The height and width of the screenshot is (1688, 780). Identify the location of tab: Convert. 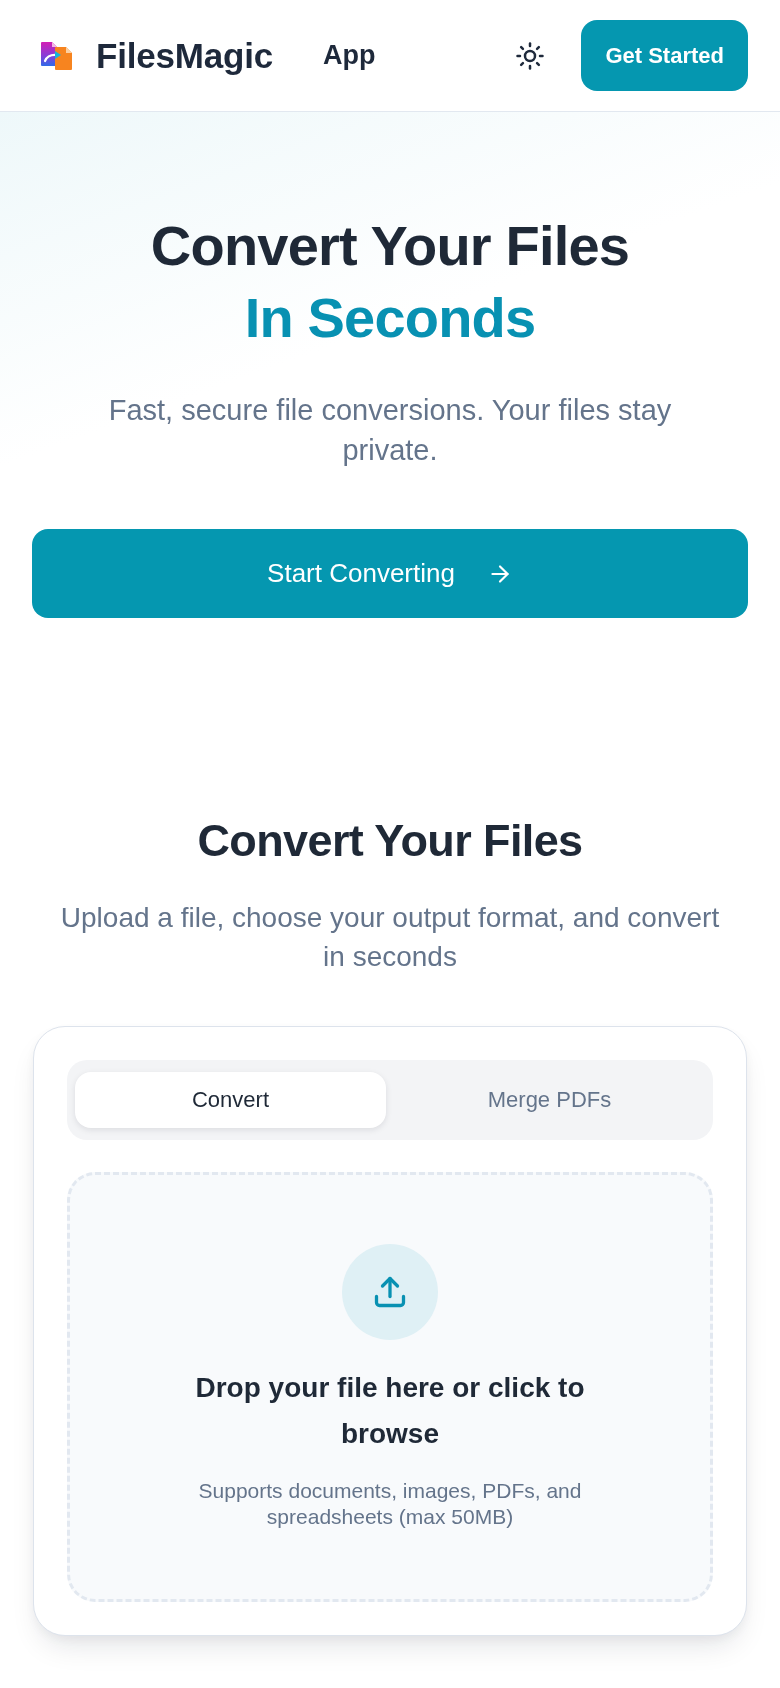
(230, 1100).